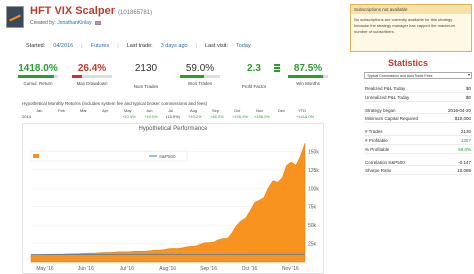 This screenshot has height=274, width=474. What do you see at coordinates (216, 46) in the screenshot?
I see `last-visit-label: Last visit:` at bounding box center [216, 46].